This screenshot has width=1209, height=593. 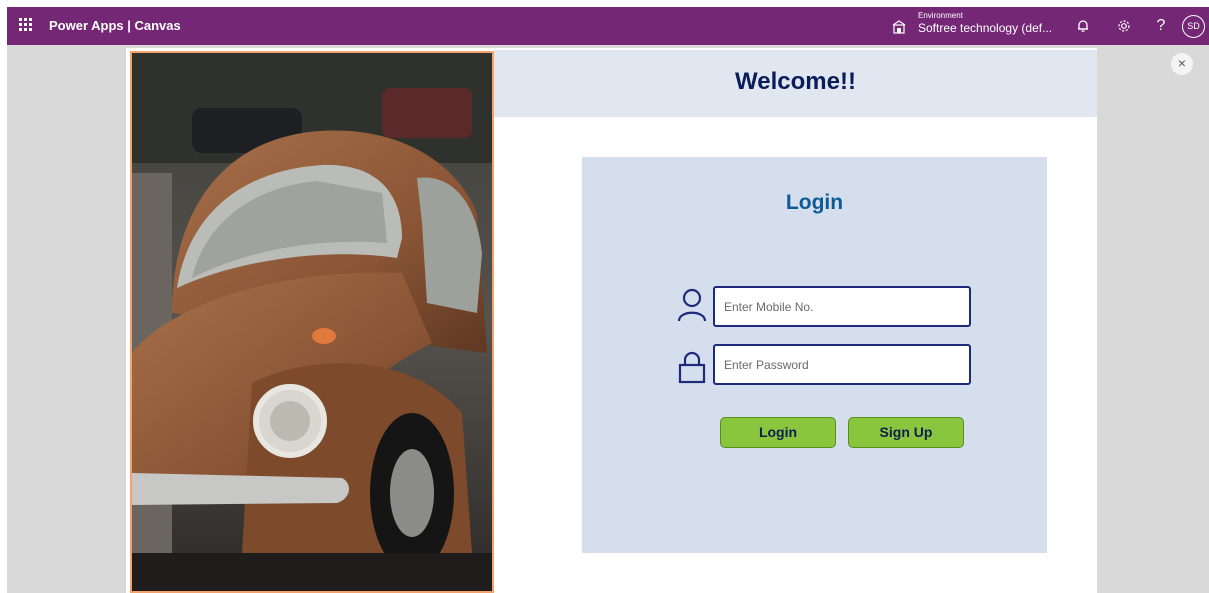 What do you see at coordinates (115, 25) in the screenshot?
I see `app-title: Power Apps | Canvas` at bounding box center [115, 25].